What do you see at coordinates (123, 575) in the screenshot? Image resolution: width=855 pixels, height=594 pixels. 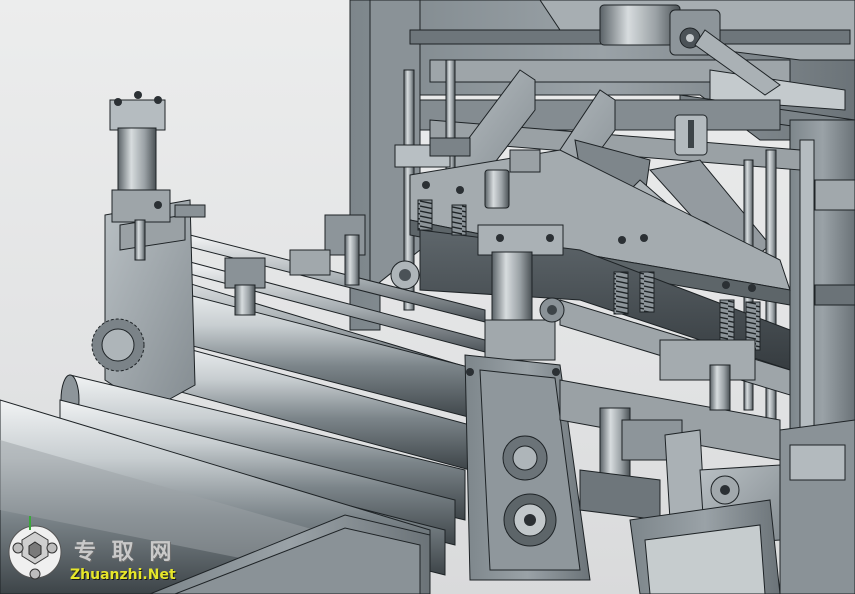 I see `watermark-site-text: Zhuanzhi.Net` at bounding box center [123, 575].